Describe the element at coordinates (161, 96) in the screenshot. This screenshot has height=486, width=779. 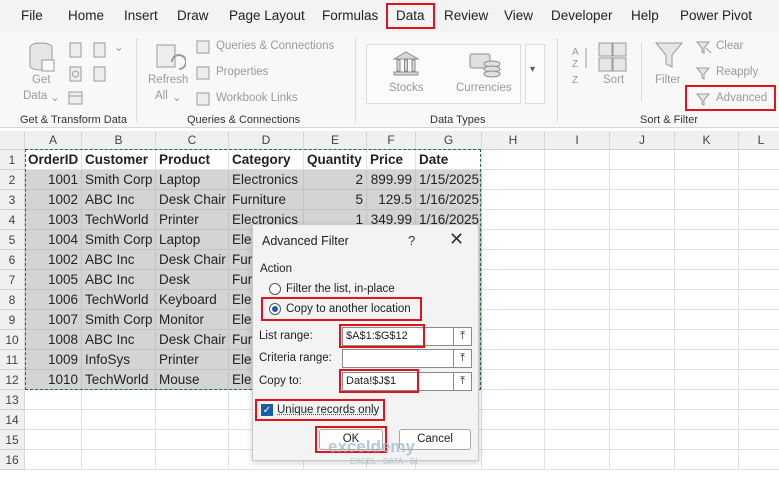
I see `refresh-label-2: All` at that location.